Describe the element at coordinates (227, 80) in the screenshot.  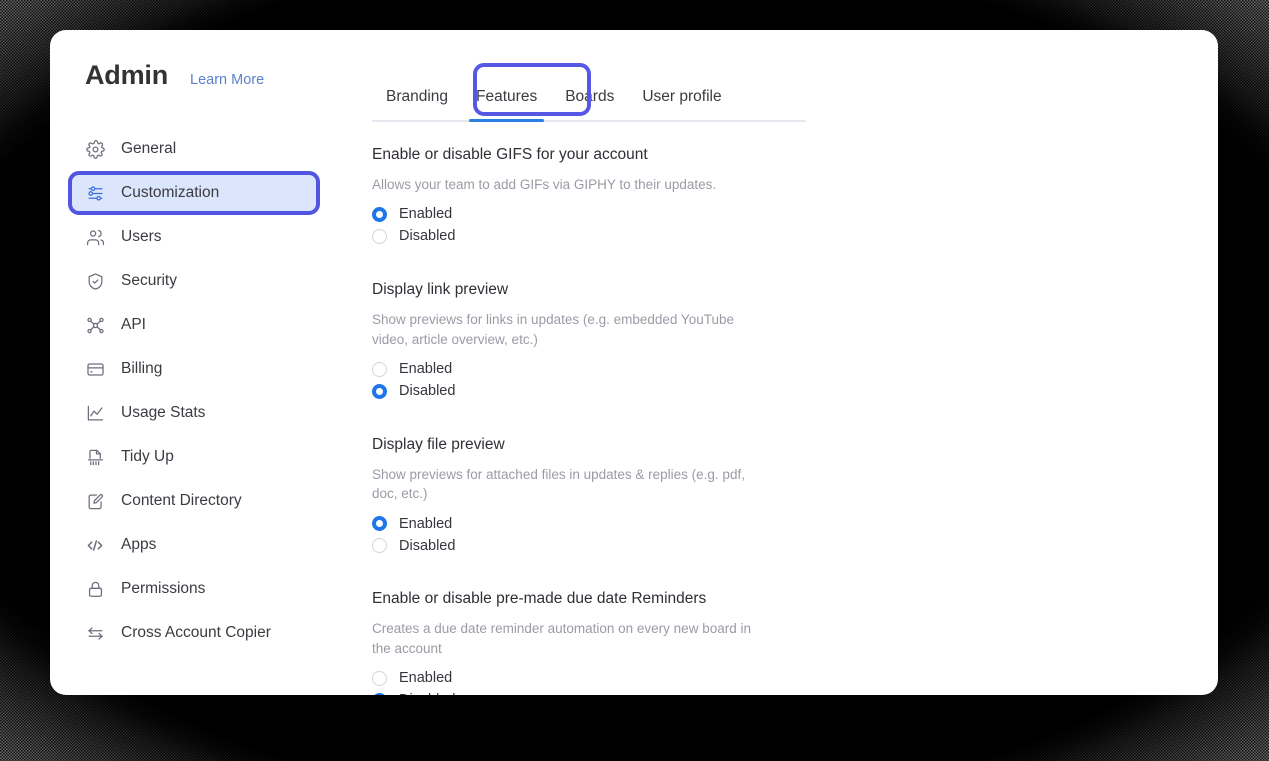
I see `learn-more-link: Learn More` at that location.